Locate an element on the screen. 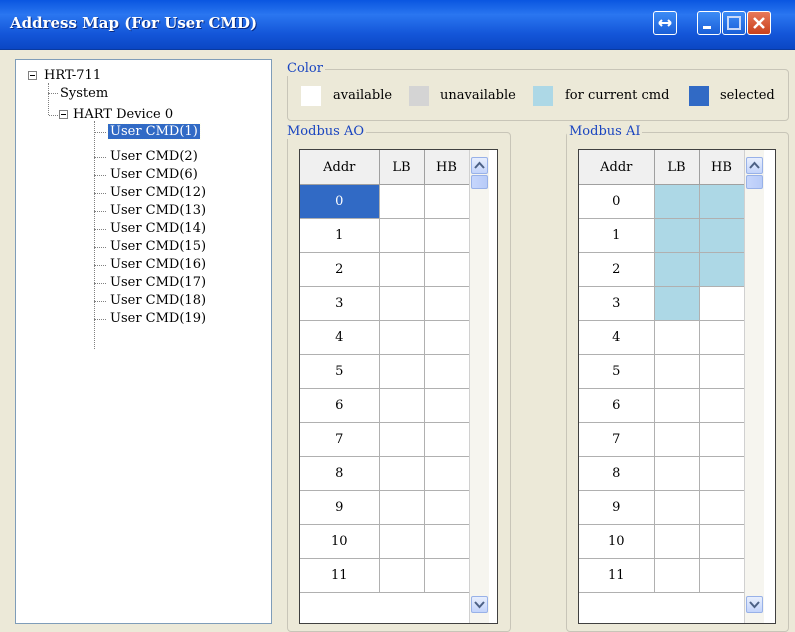  ai-addr-cell: 9 is located at coordinates (617, 507).